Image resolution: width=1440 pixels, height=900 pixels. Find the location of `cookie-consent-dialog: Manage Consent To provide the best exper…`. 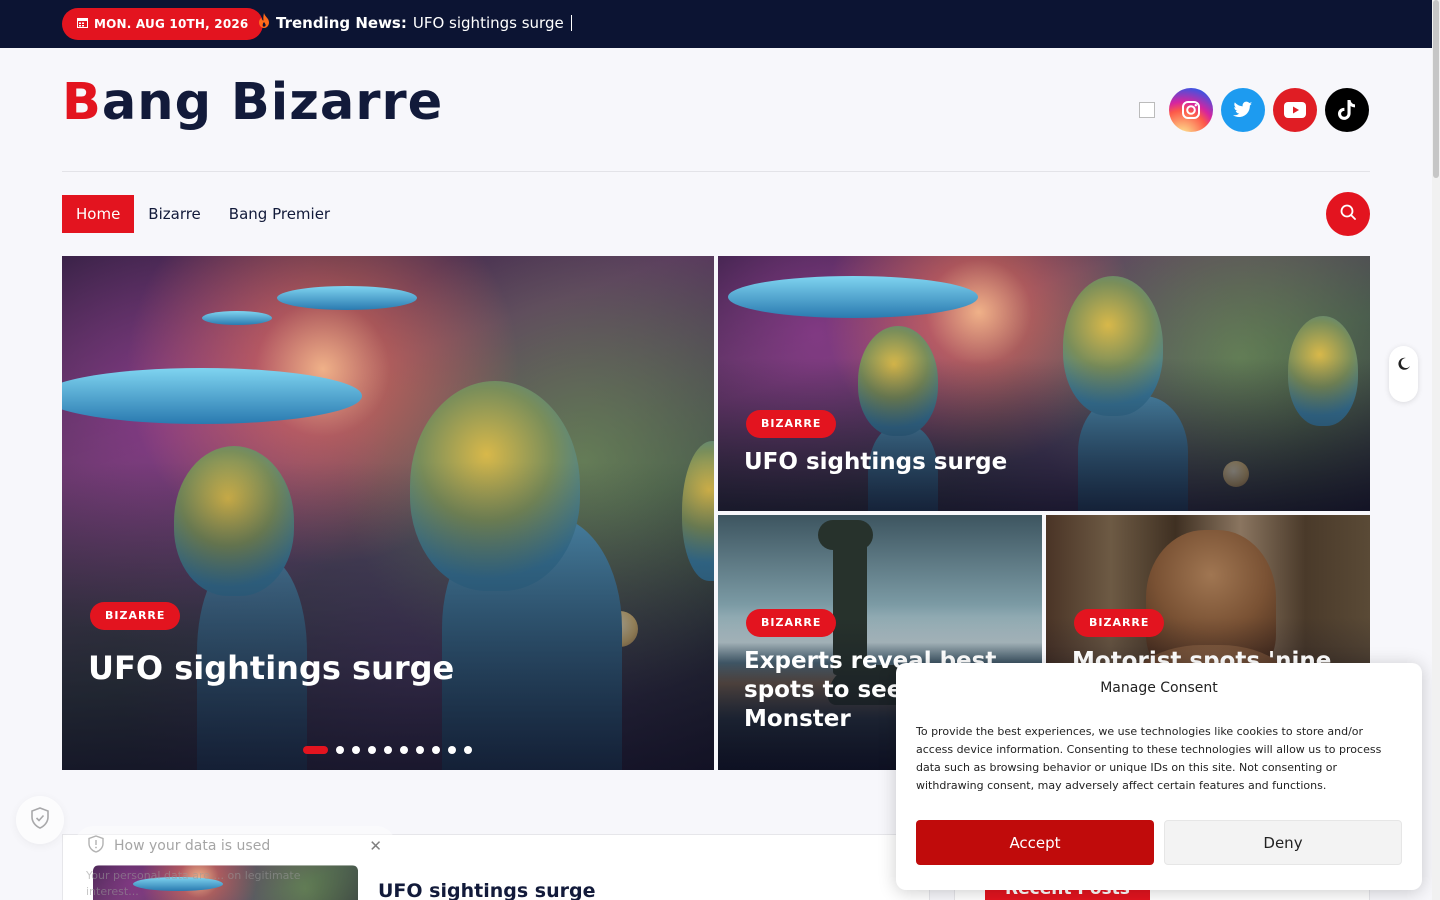

cookie-consent-dialog: Manage Consent To provide the best exper… is located at coordinates (1159, 776).